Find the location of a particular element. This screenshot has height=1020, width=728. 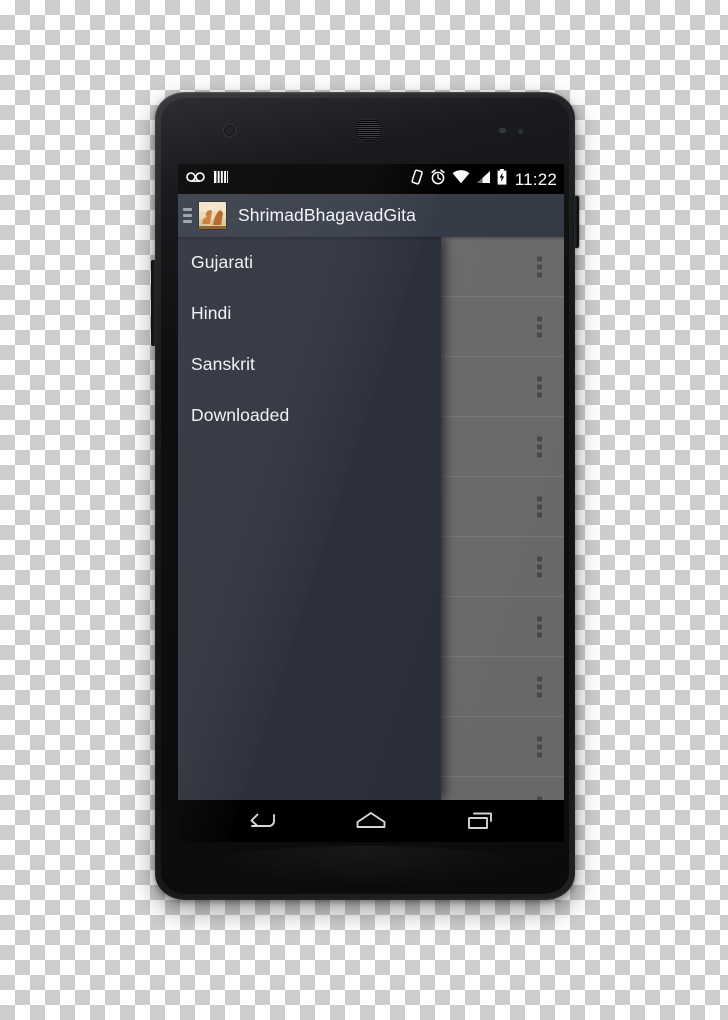

status-bar: 11:22 is located at coordinates (371, 179).